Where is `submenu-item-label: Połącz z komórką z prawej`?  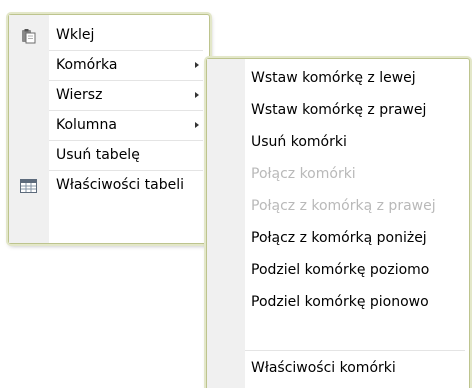
submenu-item-label: Połącz z komórką z prawej is located at coordinates (343, 206).